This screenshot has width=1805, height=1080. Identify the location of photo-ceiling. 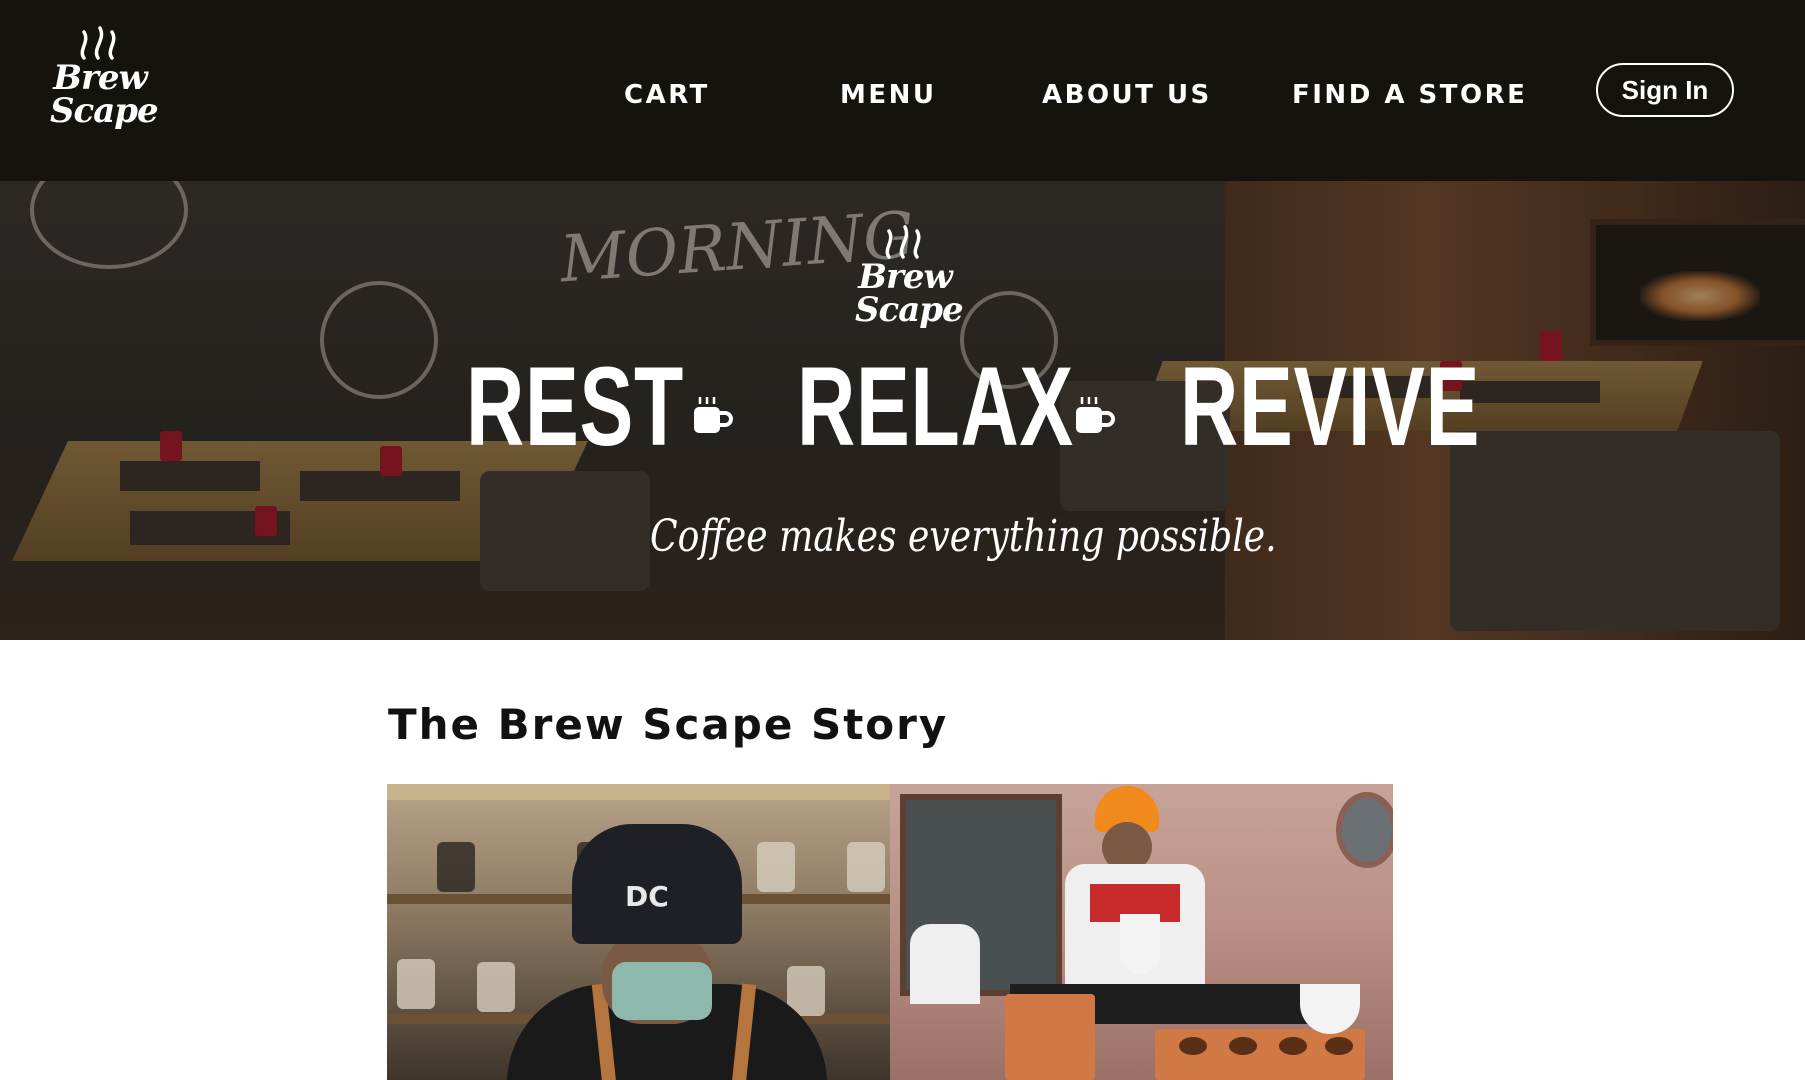
(638, 792).